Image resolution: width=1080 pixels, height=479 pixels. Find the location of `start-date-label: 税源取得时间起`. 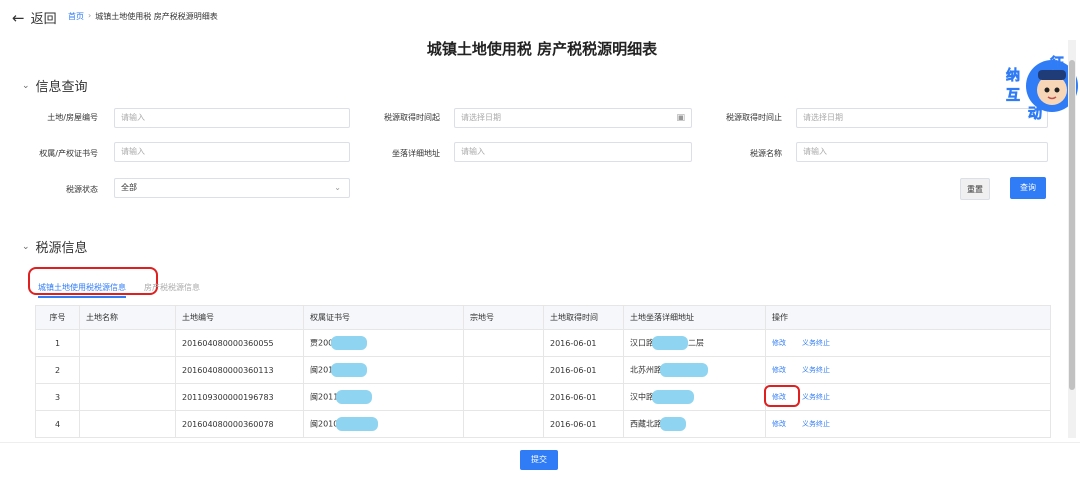

start-date-label: 税源取得时间起 is located at coordinates (412, 117).